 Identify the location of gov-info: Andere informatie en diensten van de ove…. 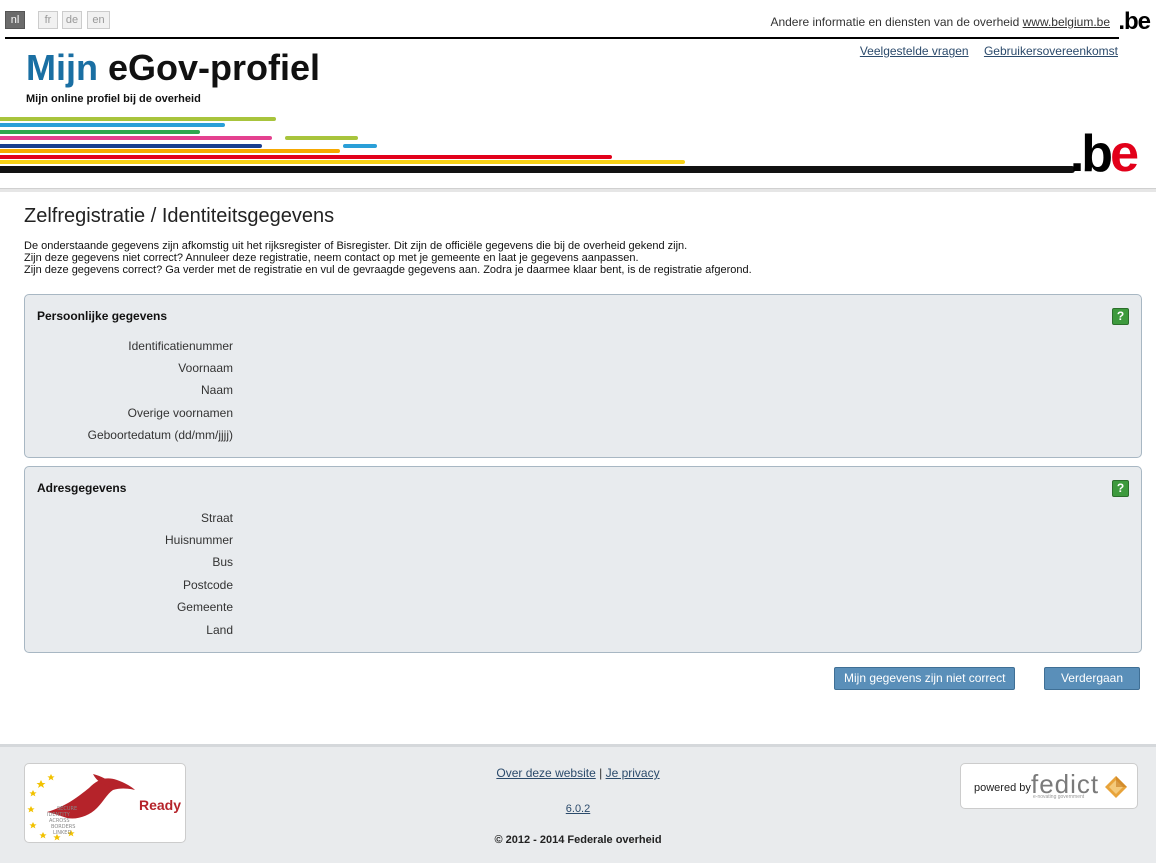
(940, 22).